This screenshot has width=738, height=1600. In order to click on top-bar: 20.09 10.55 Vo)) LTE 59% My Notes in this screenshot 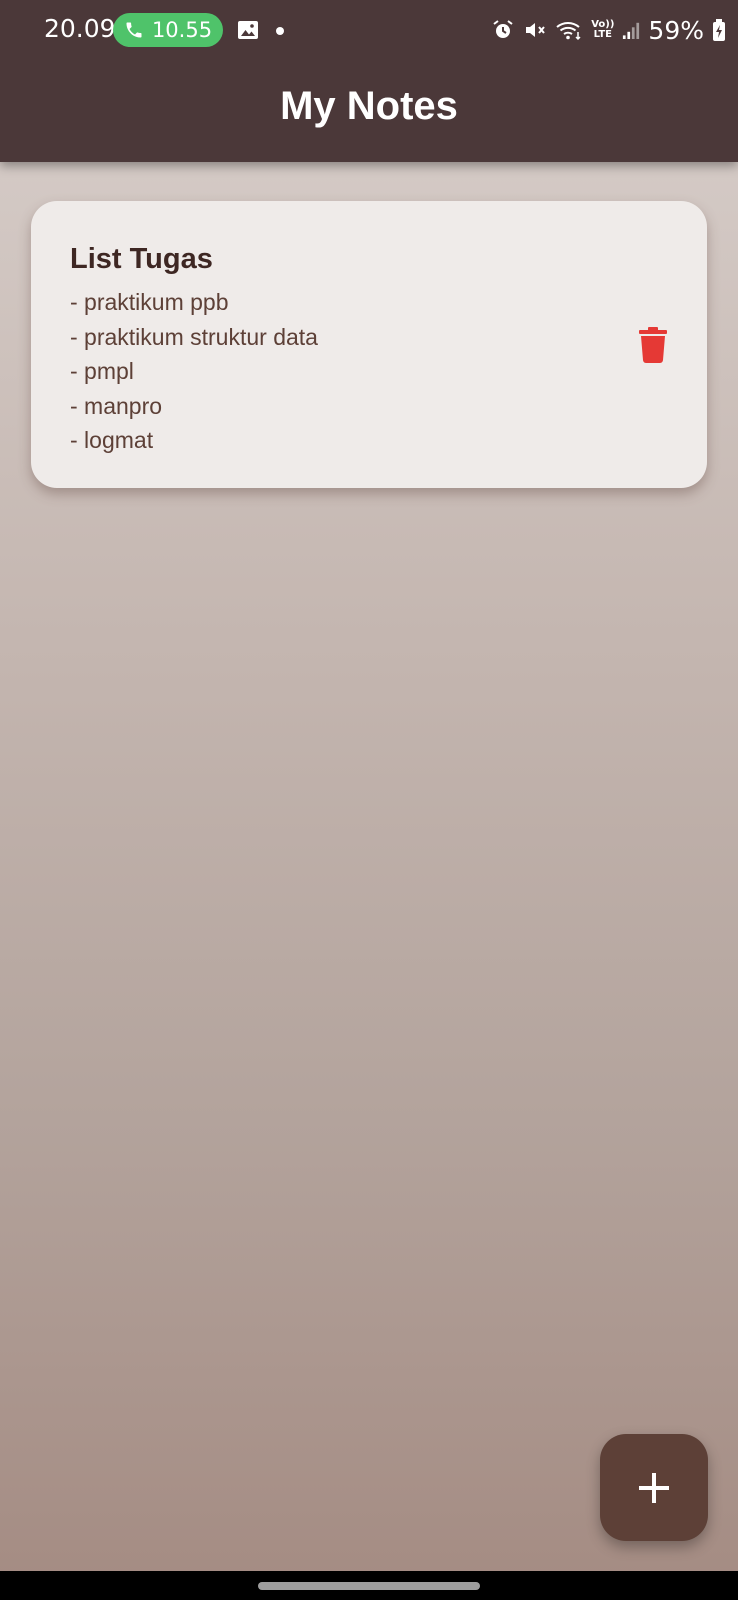, I will do `click(369, 81)`.